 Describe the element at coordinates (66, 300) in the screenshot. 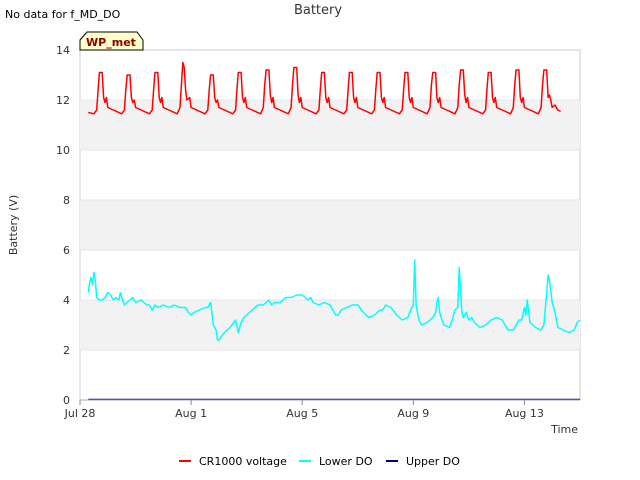

I see `y-tick-label: 4` at that location.